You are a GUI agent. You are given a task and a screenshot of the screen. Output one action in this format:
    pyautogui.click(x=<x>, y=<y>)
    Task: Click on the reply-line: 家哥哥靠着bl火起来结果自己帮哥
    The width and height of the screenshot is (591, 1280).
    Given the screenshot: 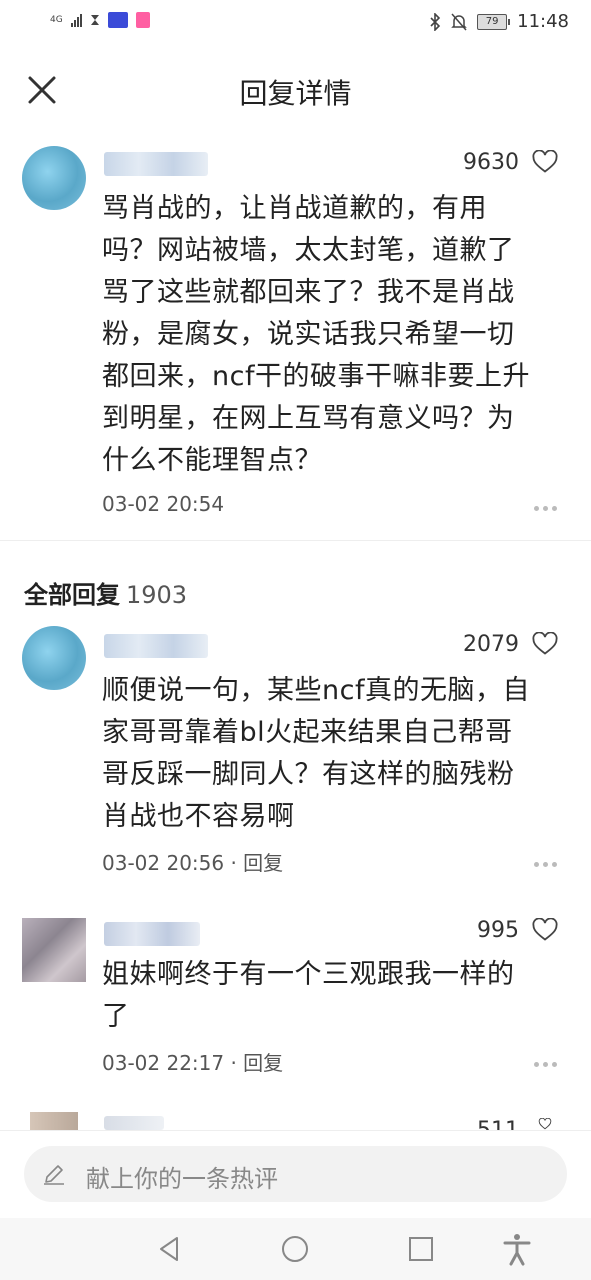 What is the action you would take?
    pyautogui.click(x=307, y=732)
    